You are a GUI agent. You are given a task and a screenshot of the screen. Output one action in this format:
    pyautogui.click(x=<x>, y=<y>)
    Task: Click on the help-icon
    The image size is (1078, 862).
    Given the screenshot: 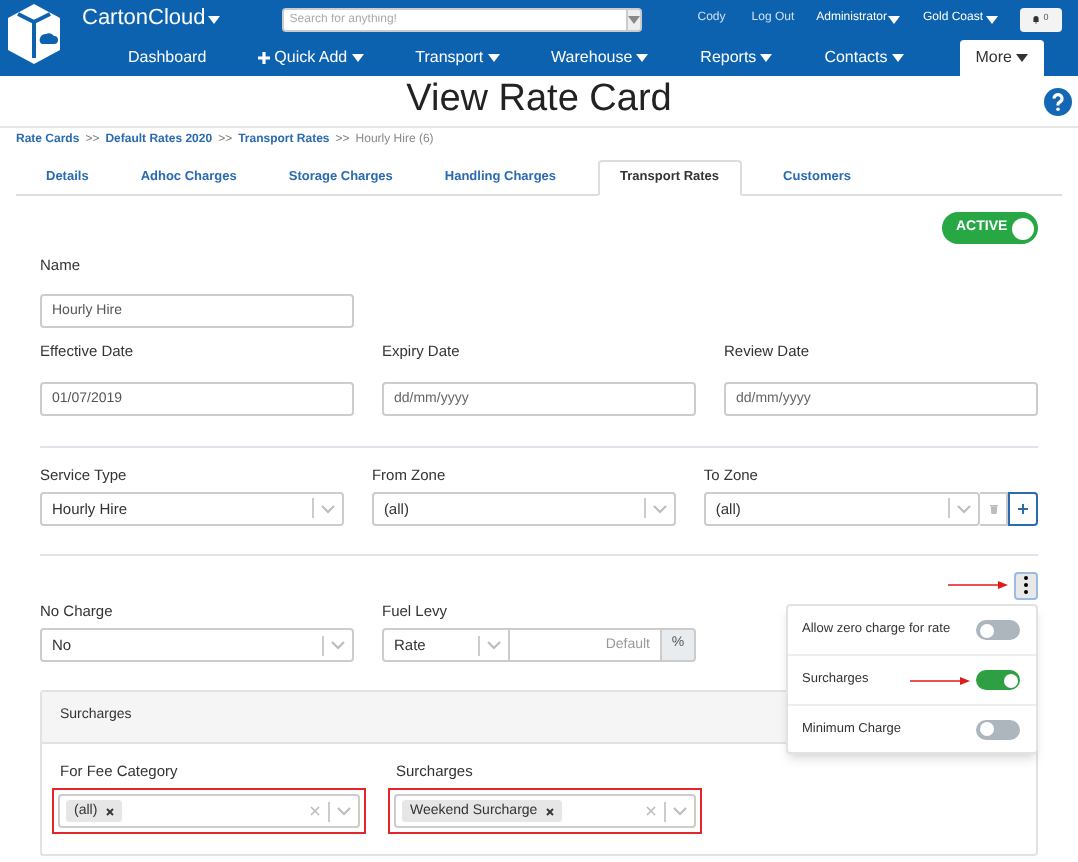 What is the action you would take?
    pyautogui.click(x=1058, y=102)
    